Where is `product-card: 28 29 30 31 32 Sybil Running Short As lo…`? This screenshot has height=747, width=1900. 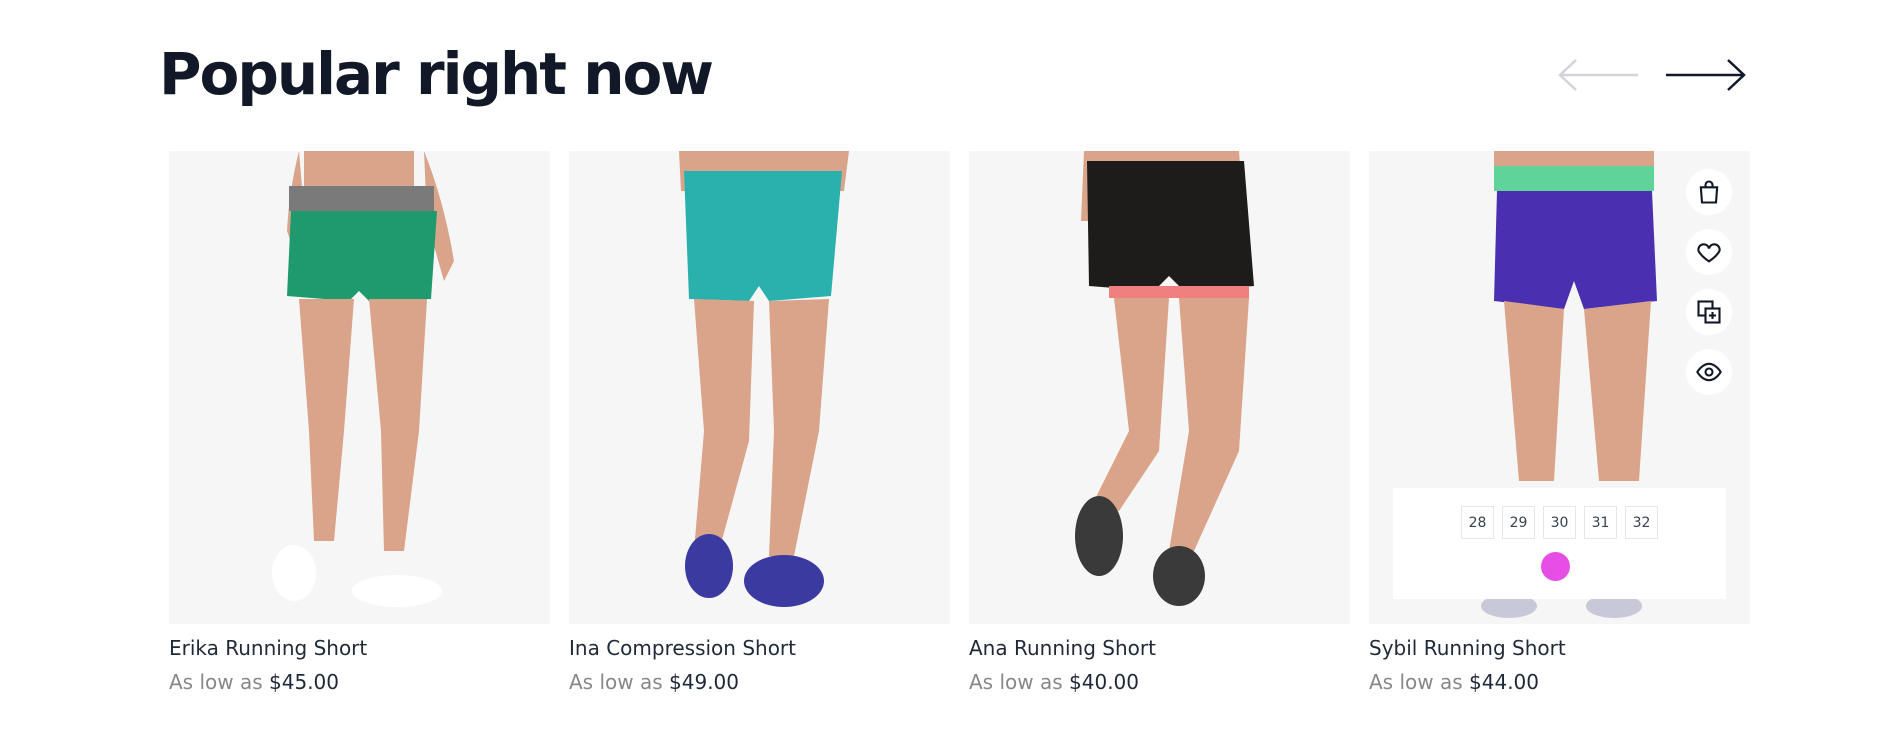 product-card: 28 29 30 31 32 Sybil Running Short As lo… is located at coordinates (1559, 423).